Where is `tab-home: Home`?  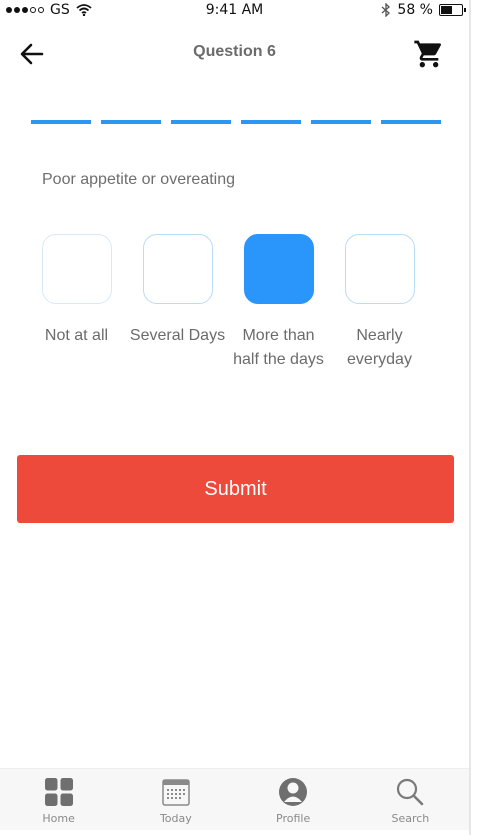 tab-home: Home is located at coordinates (58, 799).